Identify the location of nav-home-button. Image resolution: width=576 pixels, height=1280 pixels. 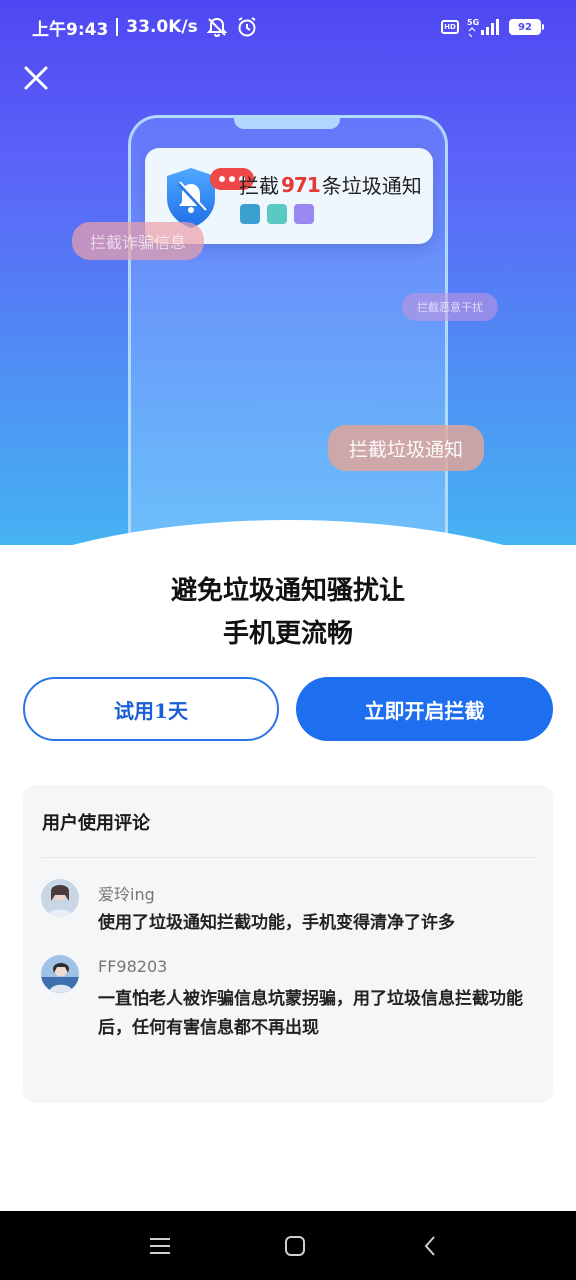
(295, 1246).